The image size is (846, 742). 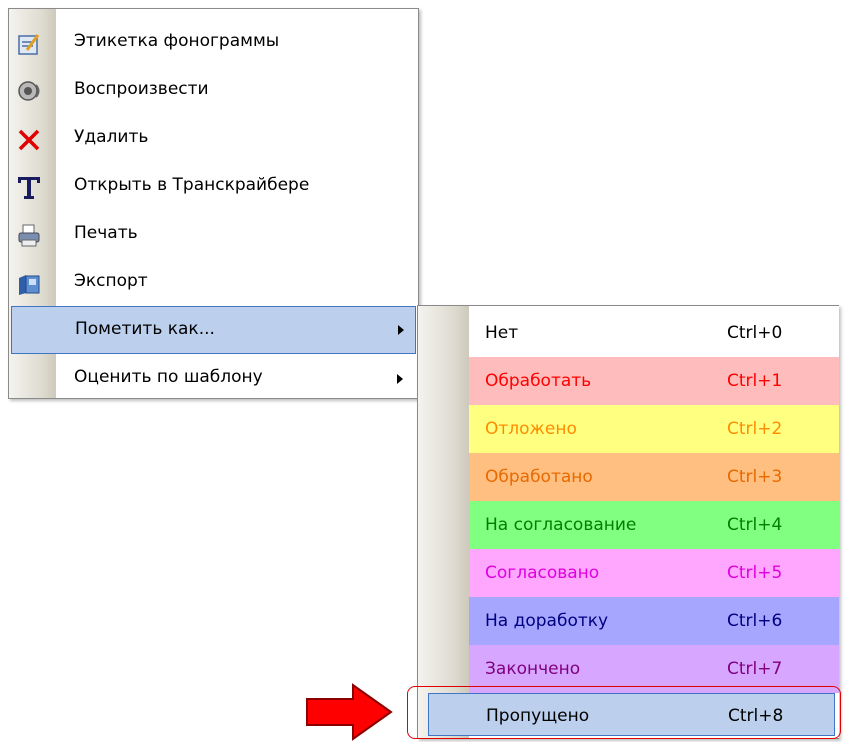 I want to click on menu-item-rate-by-template: Оценить по шаблону, so click(x=213, y=379).